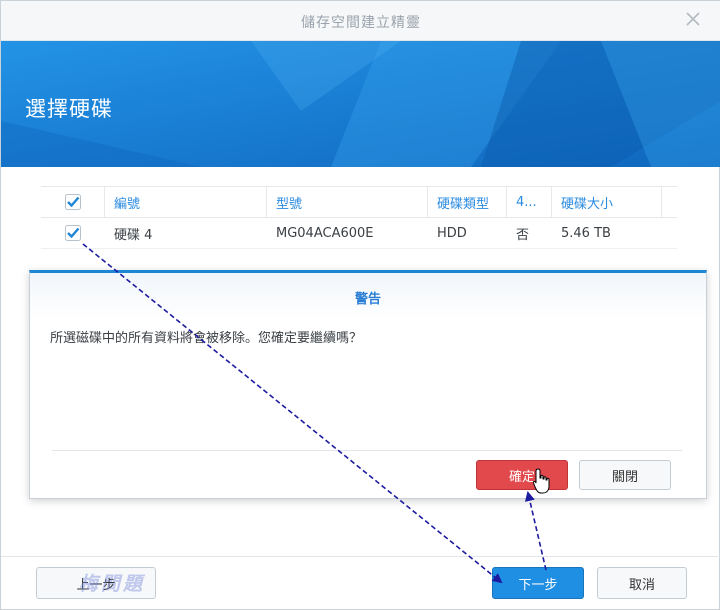  I want to click on dialog-message: 所選磁碟中的所有資料將會被移除。您確定要繼續嗎？, so click(206, 338).